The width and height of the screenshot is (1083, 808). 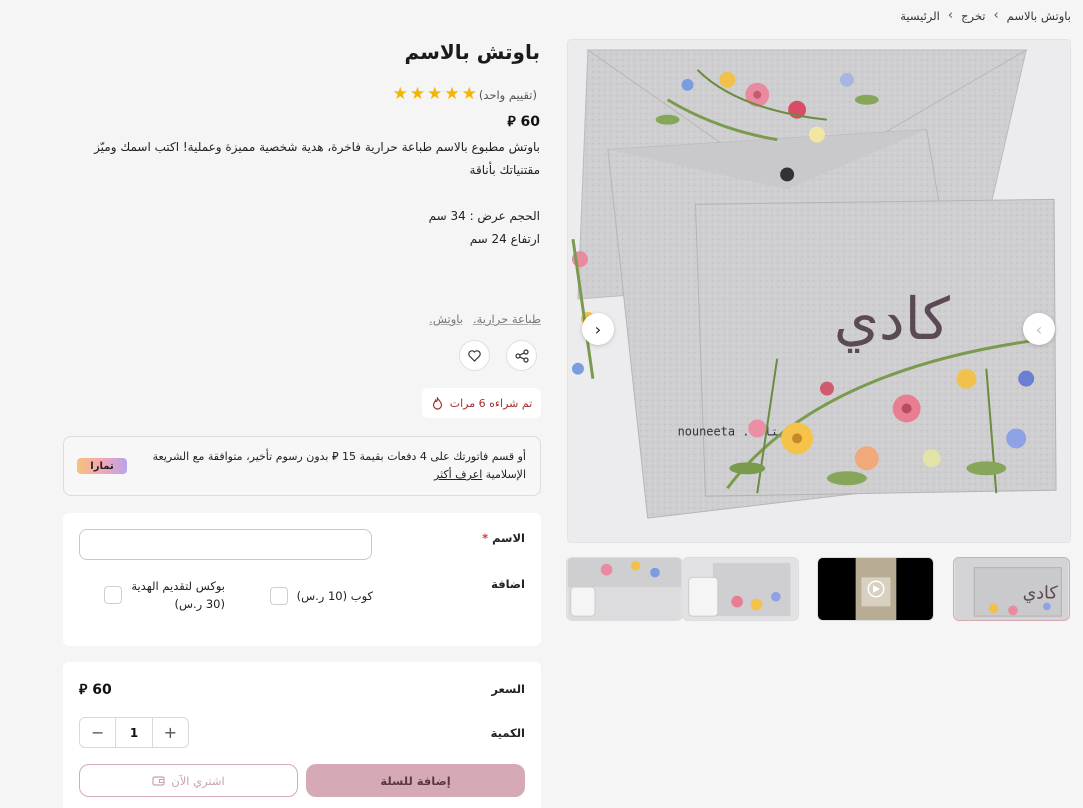 What do you see at coordinates (1011, 589) in the screenshot?
I see `thumbnail-1: كادي` at bounding box center [1011, 589].